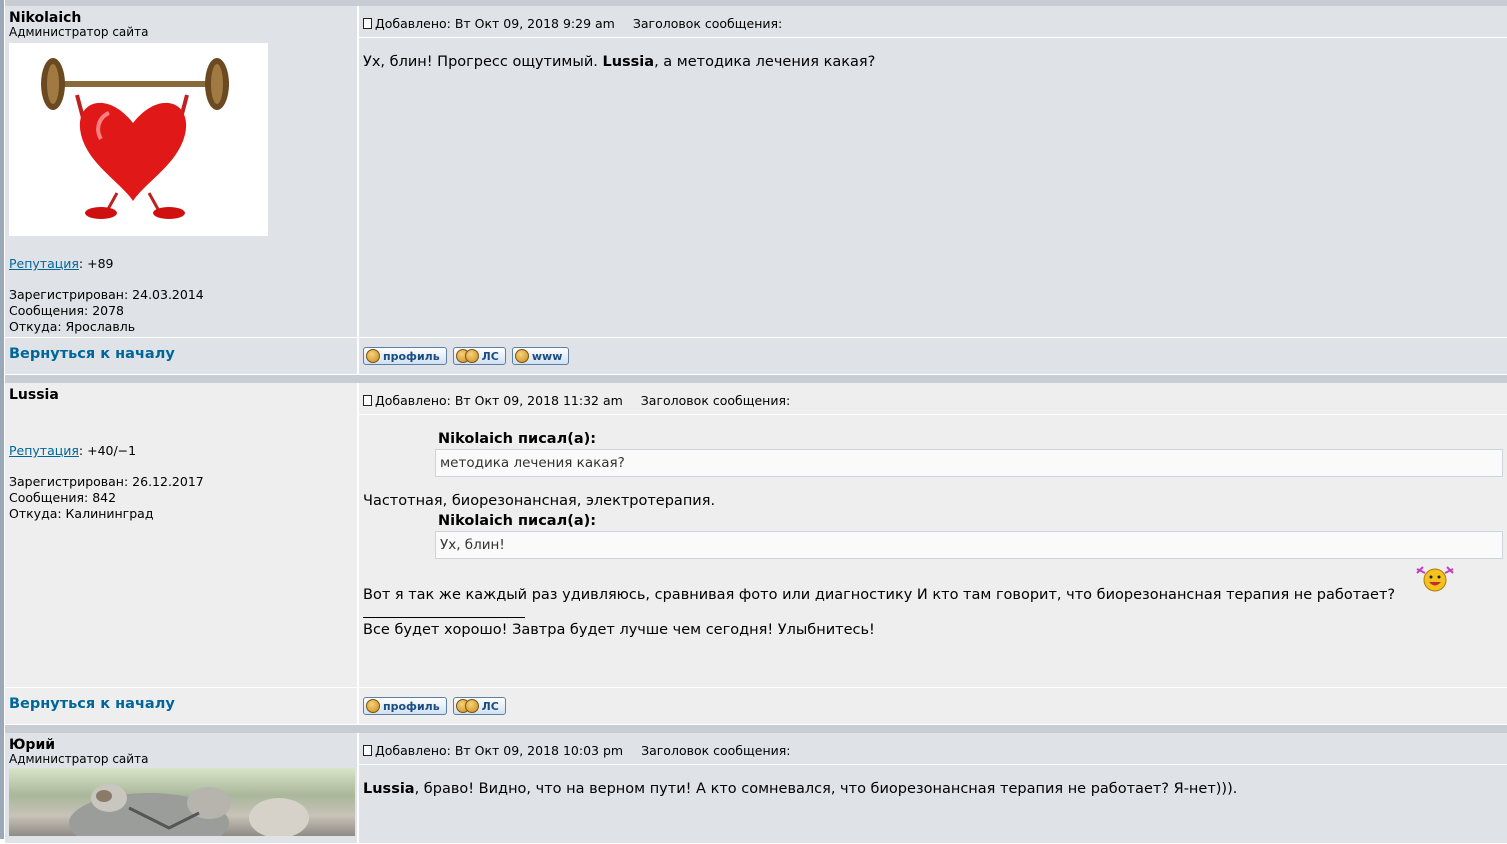 This screenshot has height=844, width=1507. What do you see at coordinates (495, 23) in the screenshot?
I see `post-date: Добавлено: Вт Окт 09, 2018 9:29 am` at bounding box center [495, 23].